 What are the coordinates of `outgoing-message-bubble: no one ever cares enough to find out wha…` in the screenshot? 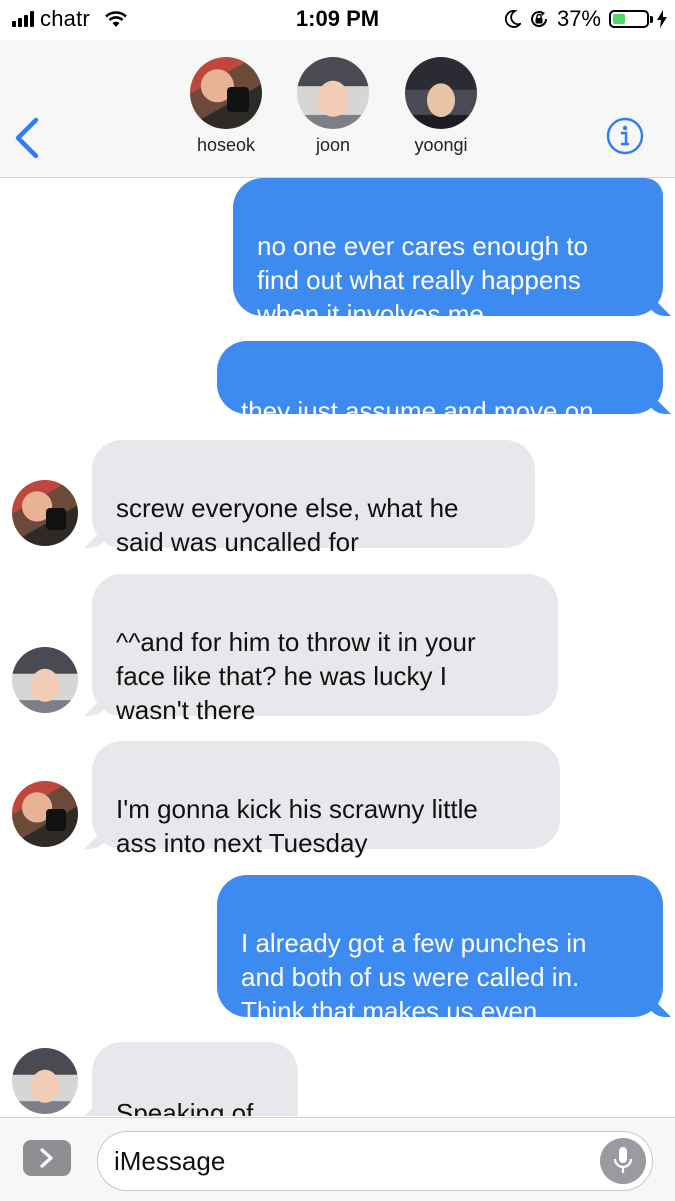 It's located at (448, 253).